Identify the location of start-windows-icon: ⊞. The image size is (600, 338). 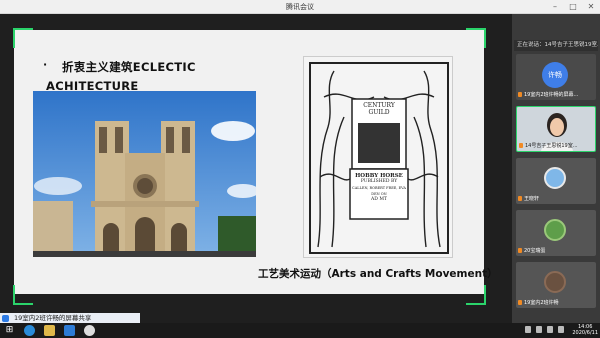
(9, 330).